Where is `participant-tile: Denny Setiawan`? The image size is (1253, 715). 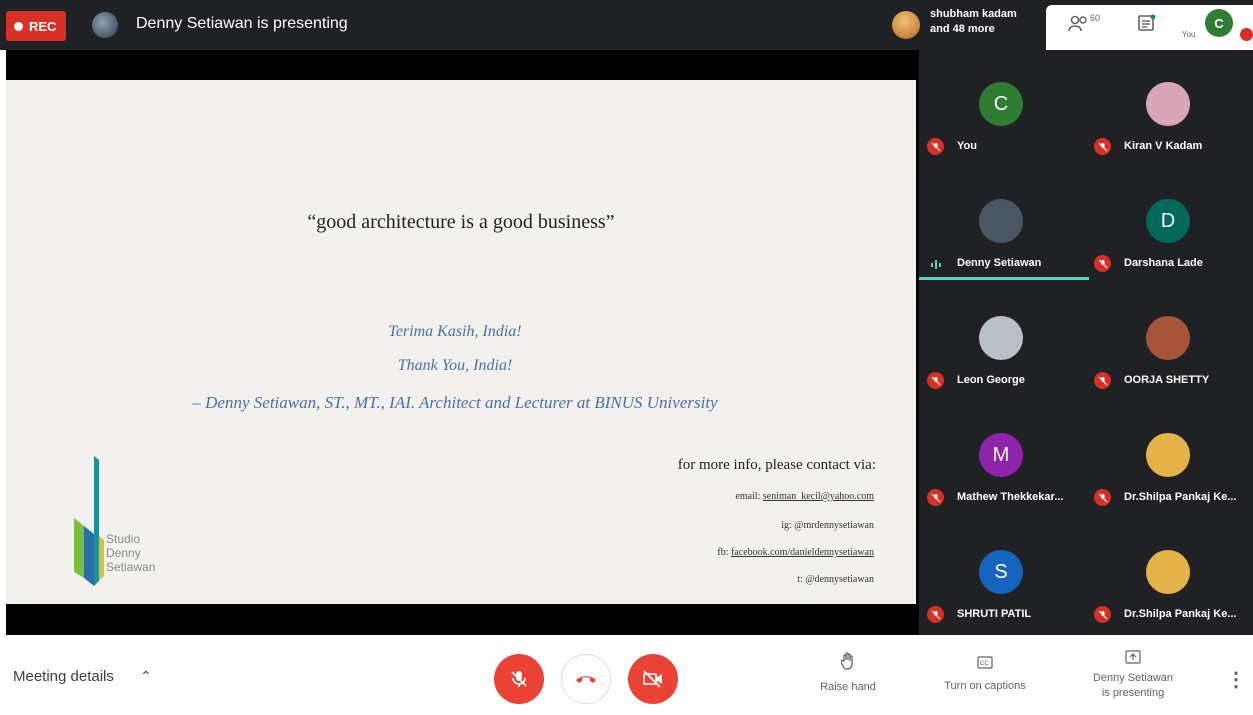
participant-tile: Denny Setiawan is located at coordinates (1002, 225).